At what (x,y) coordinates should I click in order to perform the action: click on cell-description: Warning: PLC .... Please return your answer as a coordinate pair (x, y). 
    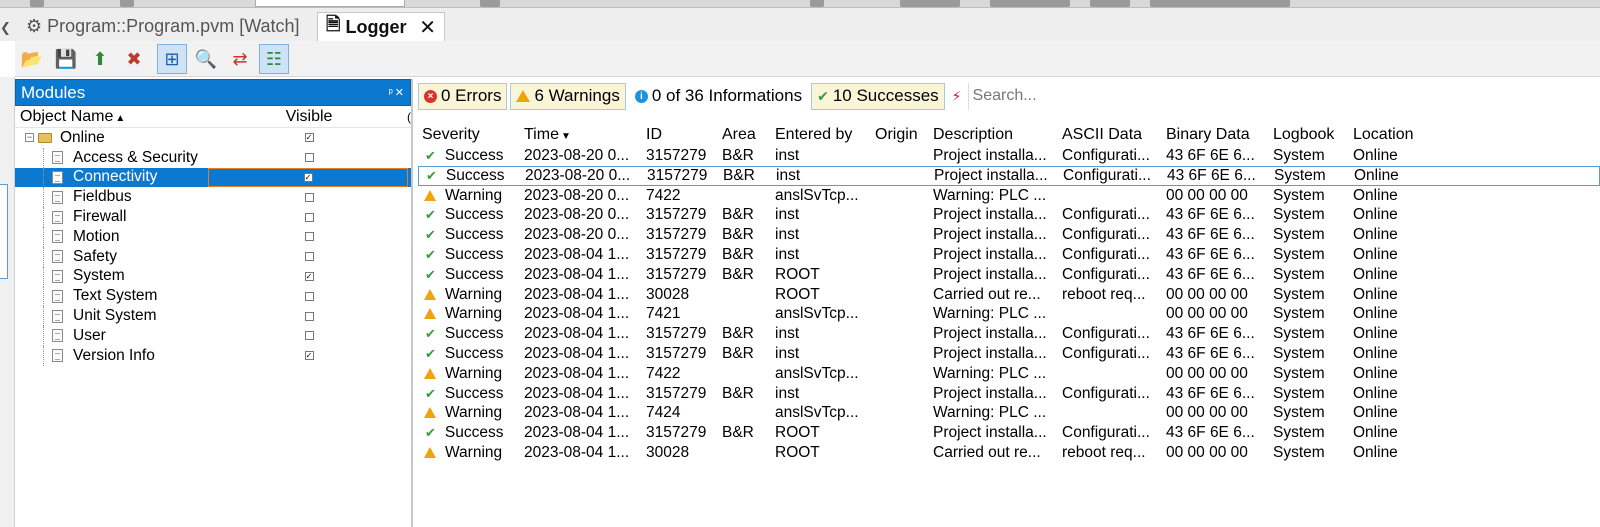
    Looking at the image, I should click on (990, 195).